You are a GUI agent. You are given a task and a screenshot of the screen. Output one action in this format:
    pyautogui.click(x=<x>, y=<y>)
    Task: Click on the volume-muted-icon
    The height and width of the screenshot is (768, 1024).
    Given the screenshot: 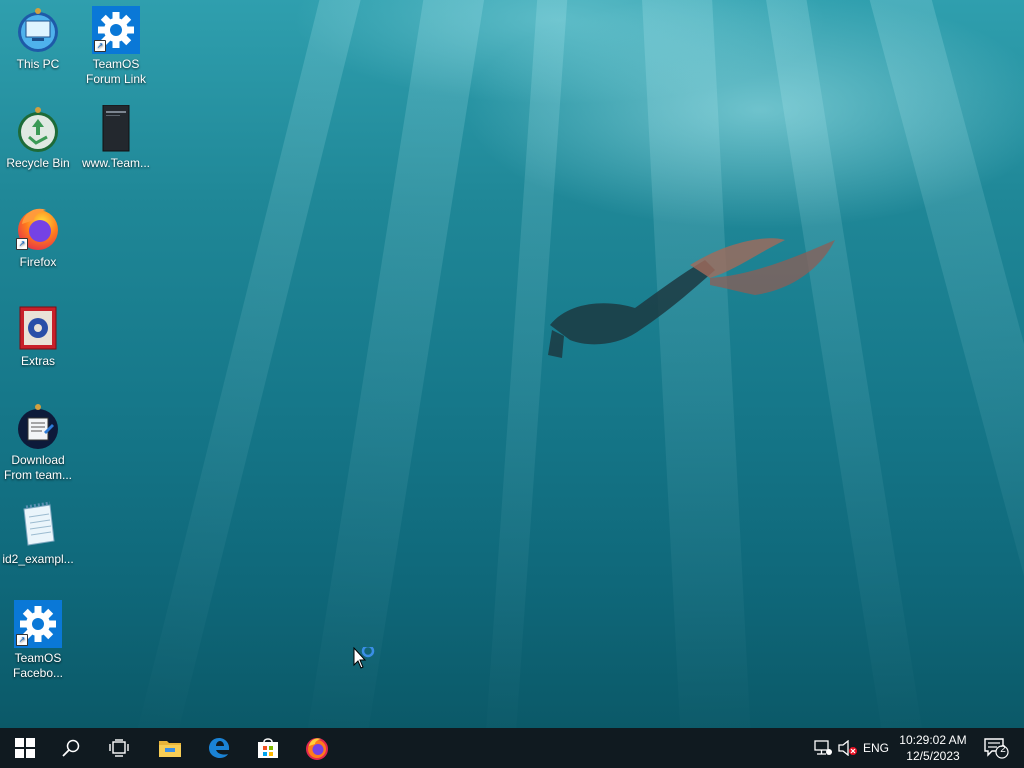 What is the action you would take?
    pyautogui.click(x=847, y=748)
    